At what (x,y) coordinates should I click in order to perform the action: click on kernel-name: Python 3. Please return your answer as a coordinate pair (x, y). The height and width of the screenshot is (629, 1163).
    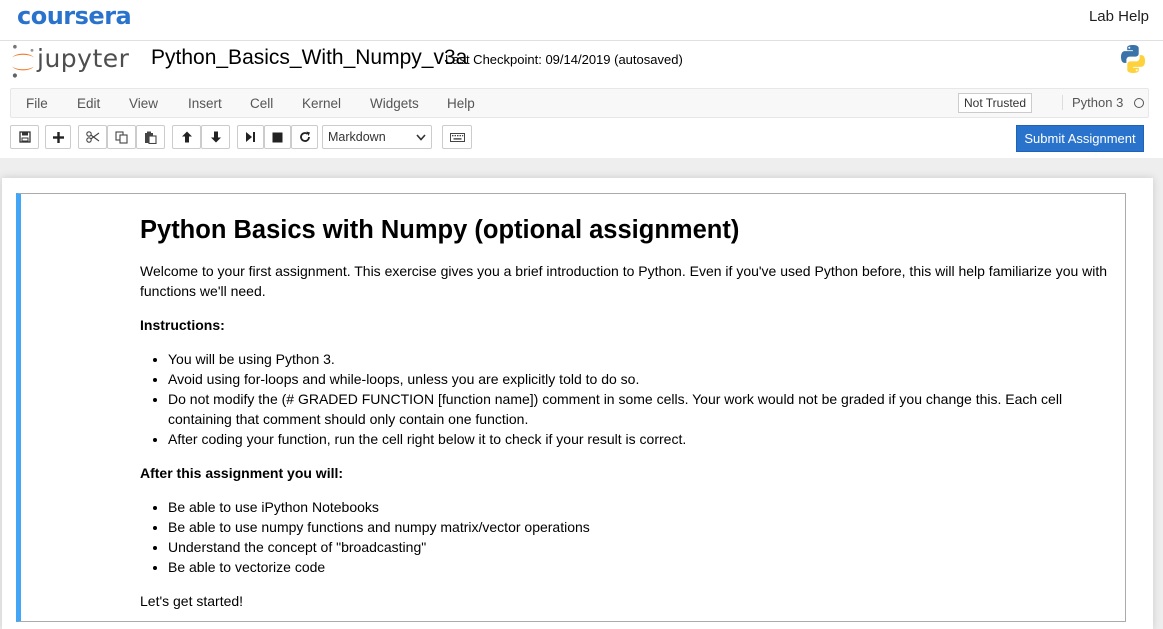
    Looking at the image, I should click on (1092, 102).